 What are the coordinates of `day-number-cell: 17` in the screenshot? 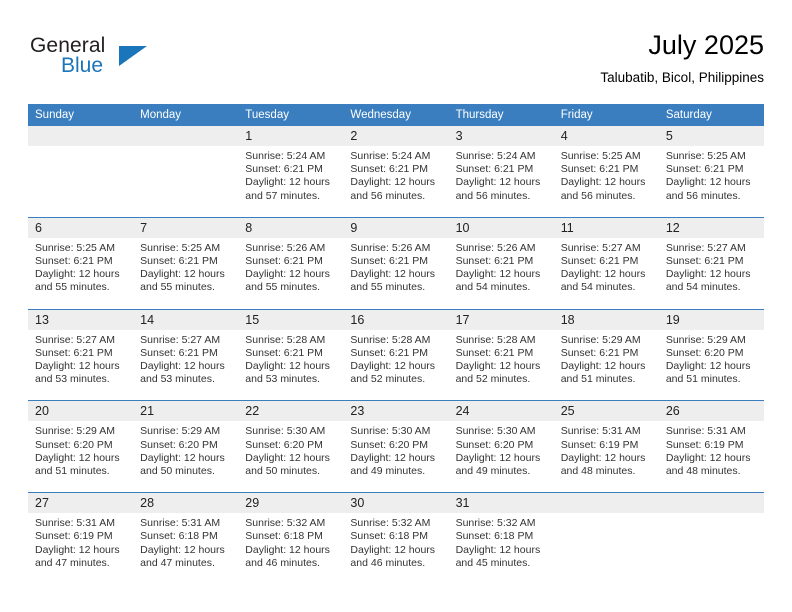 It's located at (501, 319).